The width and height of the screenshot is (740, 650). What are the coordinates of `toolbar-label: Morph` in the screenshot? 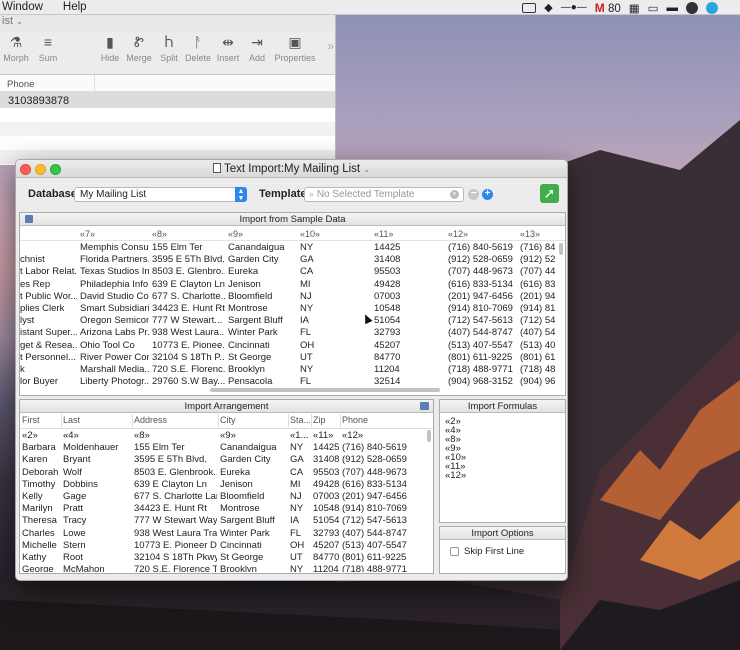 It's located at (16, 58).